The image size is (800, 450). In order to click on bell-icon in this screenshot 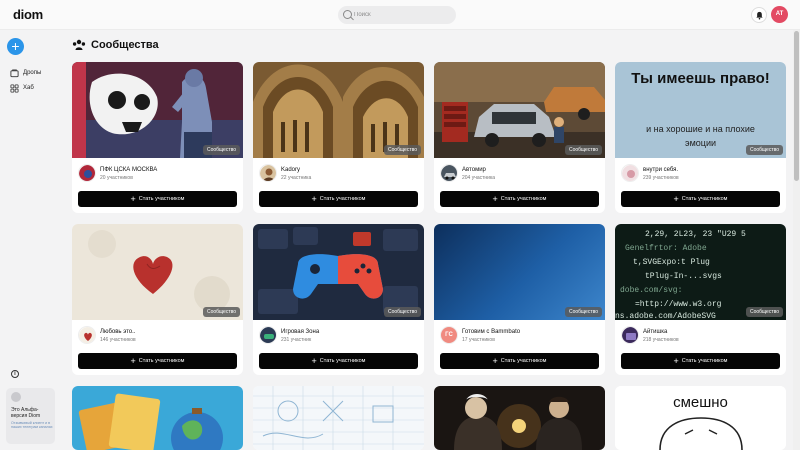, I will do `click(759, 15)`.